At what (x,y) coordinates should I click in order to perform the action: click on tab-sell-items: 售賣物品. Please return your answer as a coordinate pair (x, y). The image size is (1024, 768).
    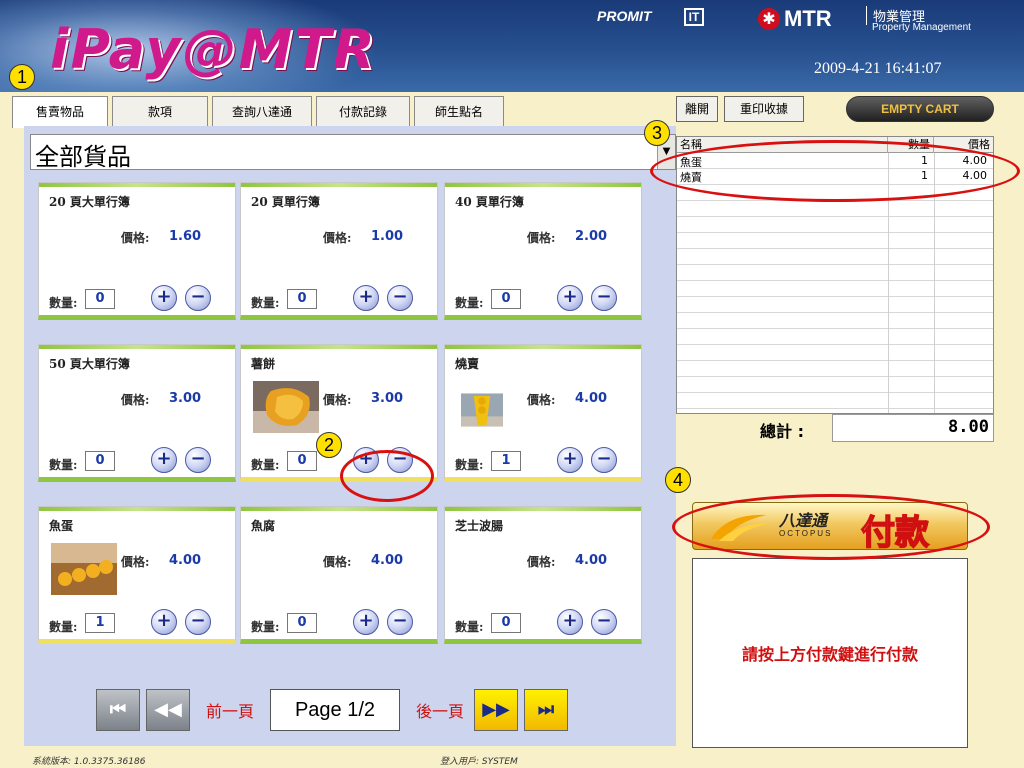
    Looking at the image, I should click on (60, 112).